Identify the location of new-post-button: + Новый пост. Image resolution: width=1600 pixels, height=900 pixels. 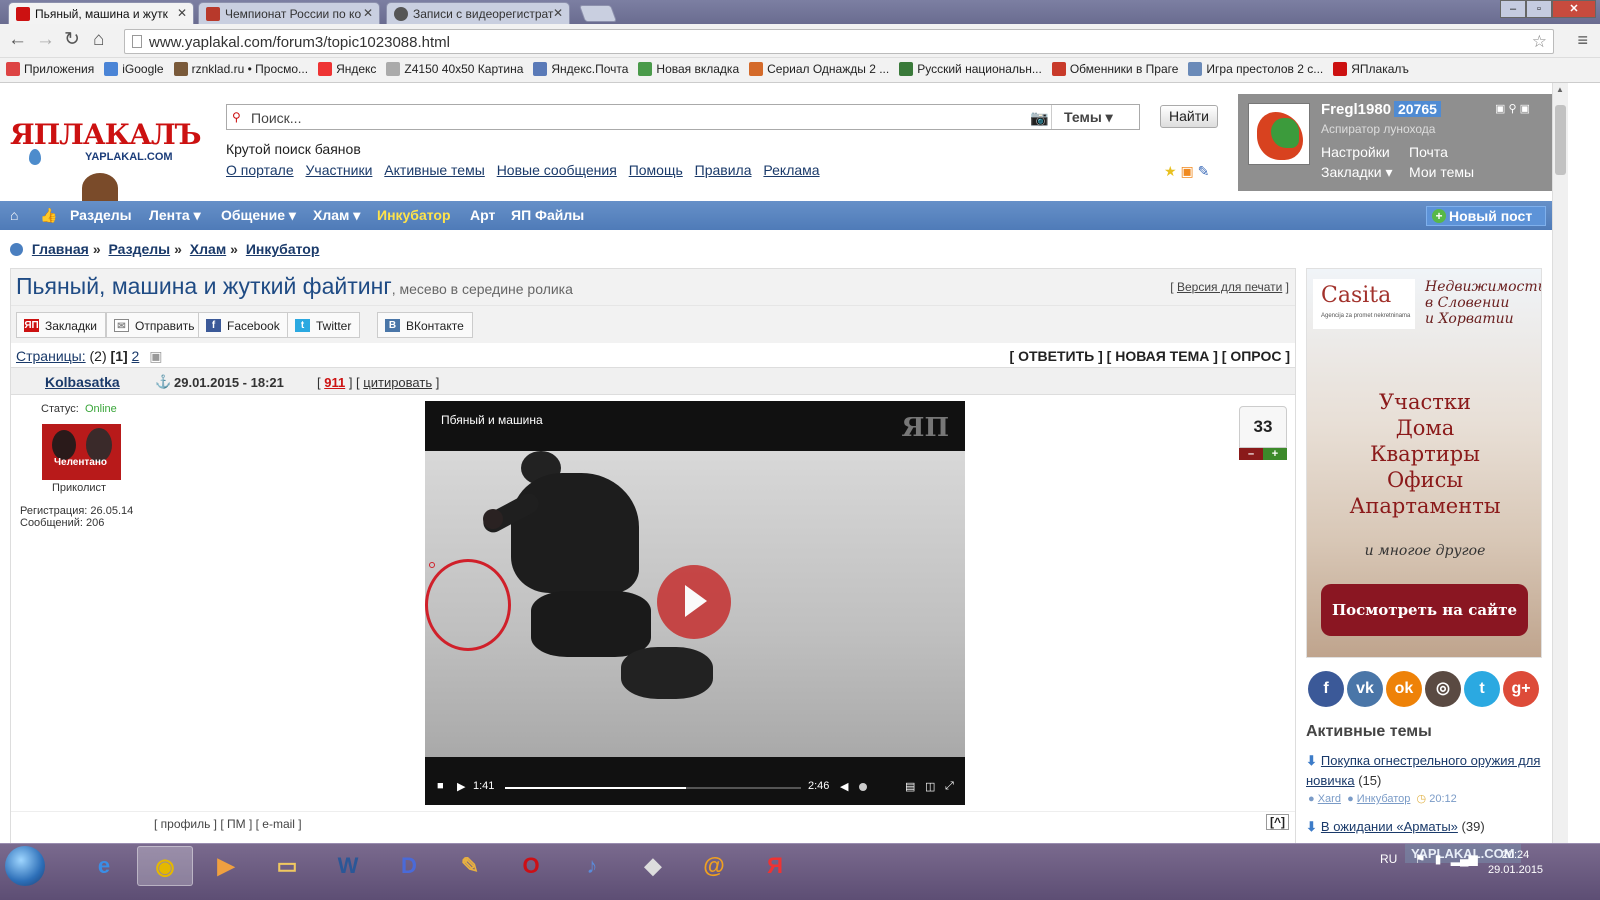
(1486, 216).